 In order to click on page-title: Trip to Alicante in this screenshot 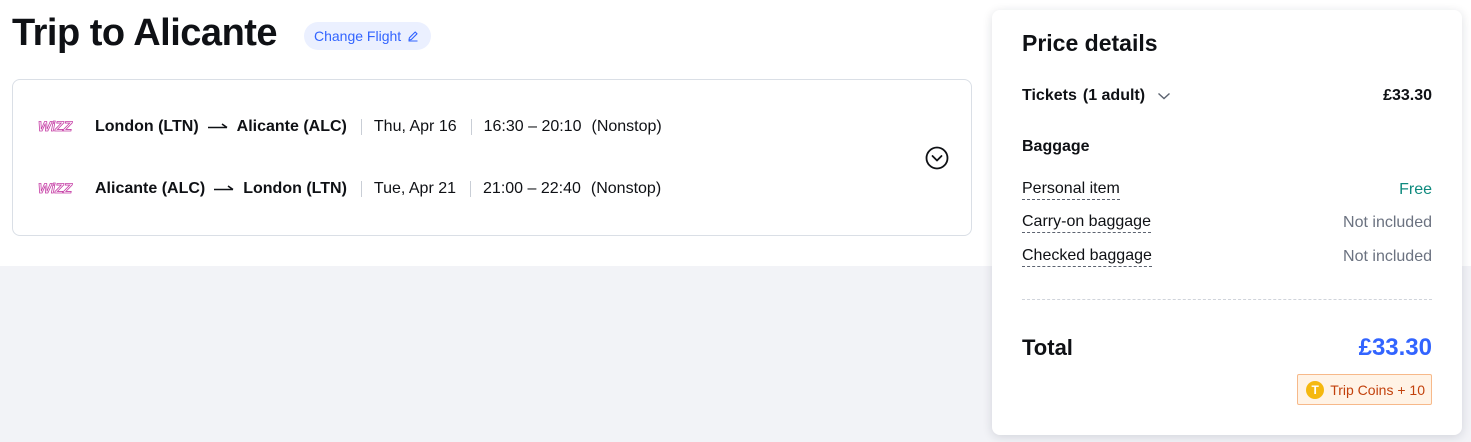, I will do `click(145, 33)`.